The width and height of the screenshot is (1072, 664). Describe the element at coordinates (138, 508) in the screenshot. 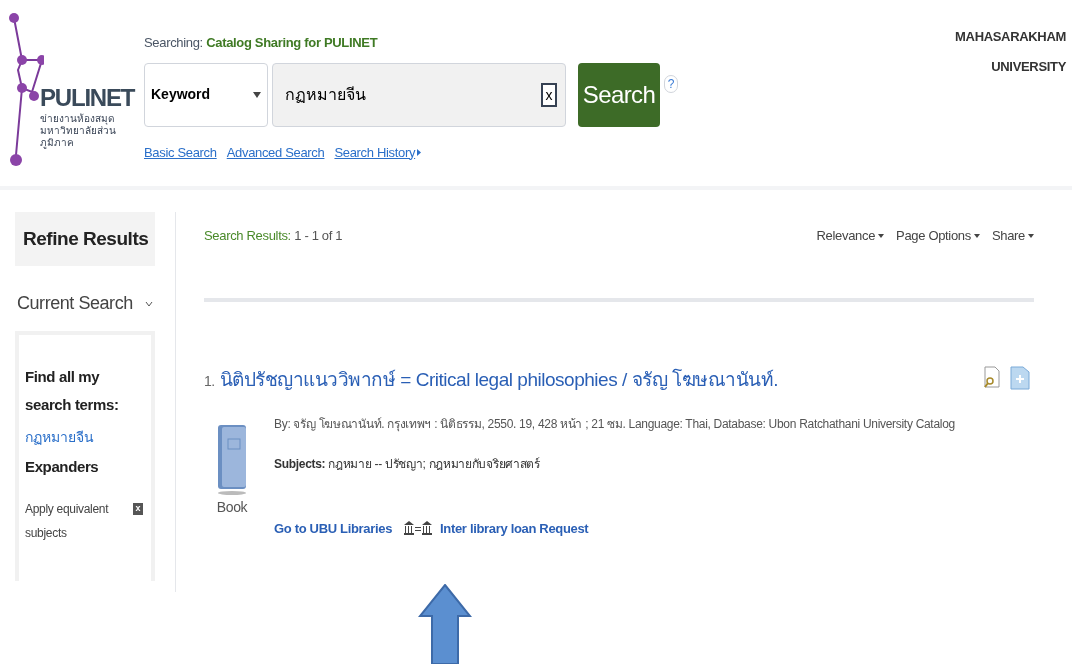

I see `remove-button: x` at that location.